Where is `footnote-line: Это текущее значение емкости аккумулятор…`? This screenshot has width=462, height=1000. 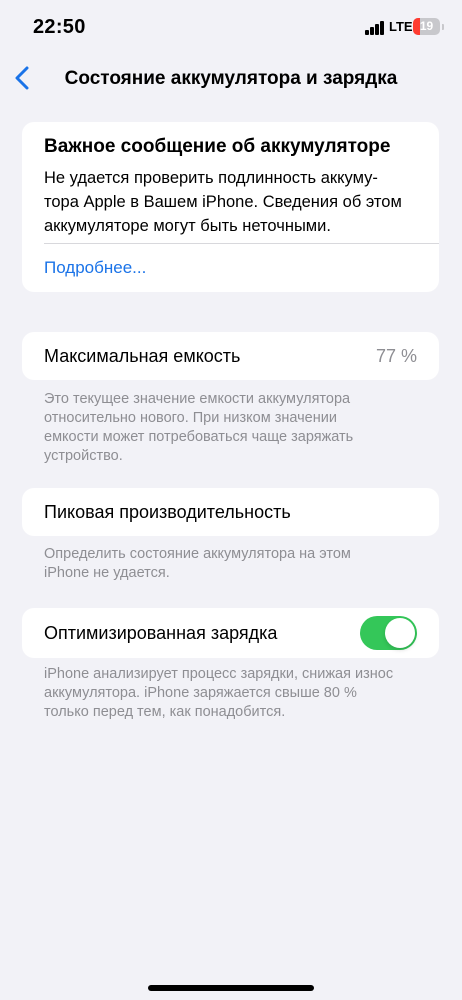
footnote-line: Это текущее значение емкости аккумулятор… is located at coordinates (197, 399).